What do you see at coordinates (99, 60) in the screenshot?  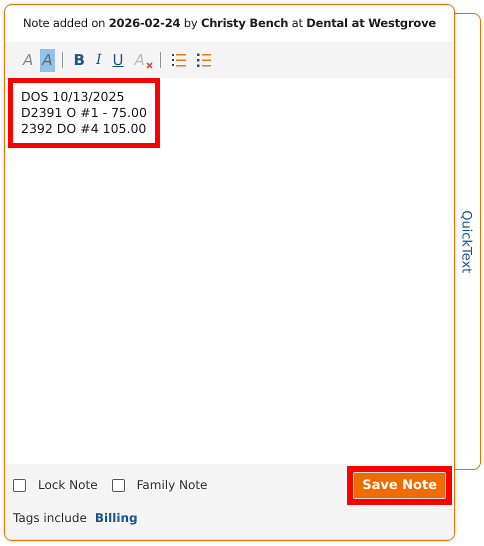 I see `italic-button: I` at bounding box center [99, 60].